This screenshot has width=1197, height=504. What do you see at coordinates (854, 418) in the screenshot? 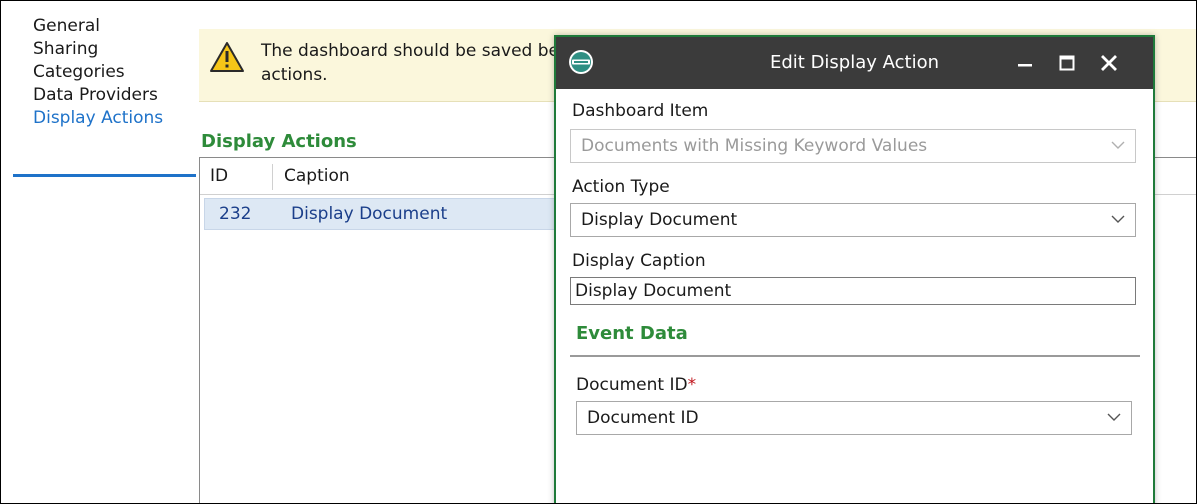
I see `document-id-select: Document ID` at bounding box center [854, 418].